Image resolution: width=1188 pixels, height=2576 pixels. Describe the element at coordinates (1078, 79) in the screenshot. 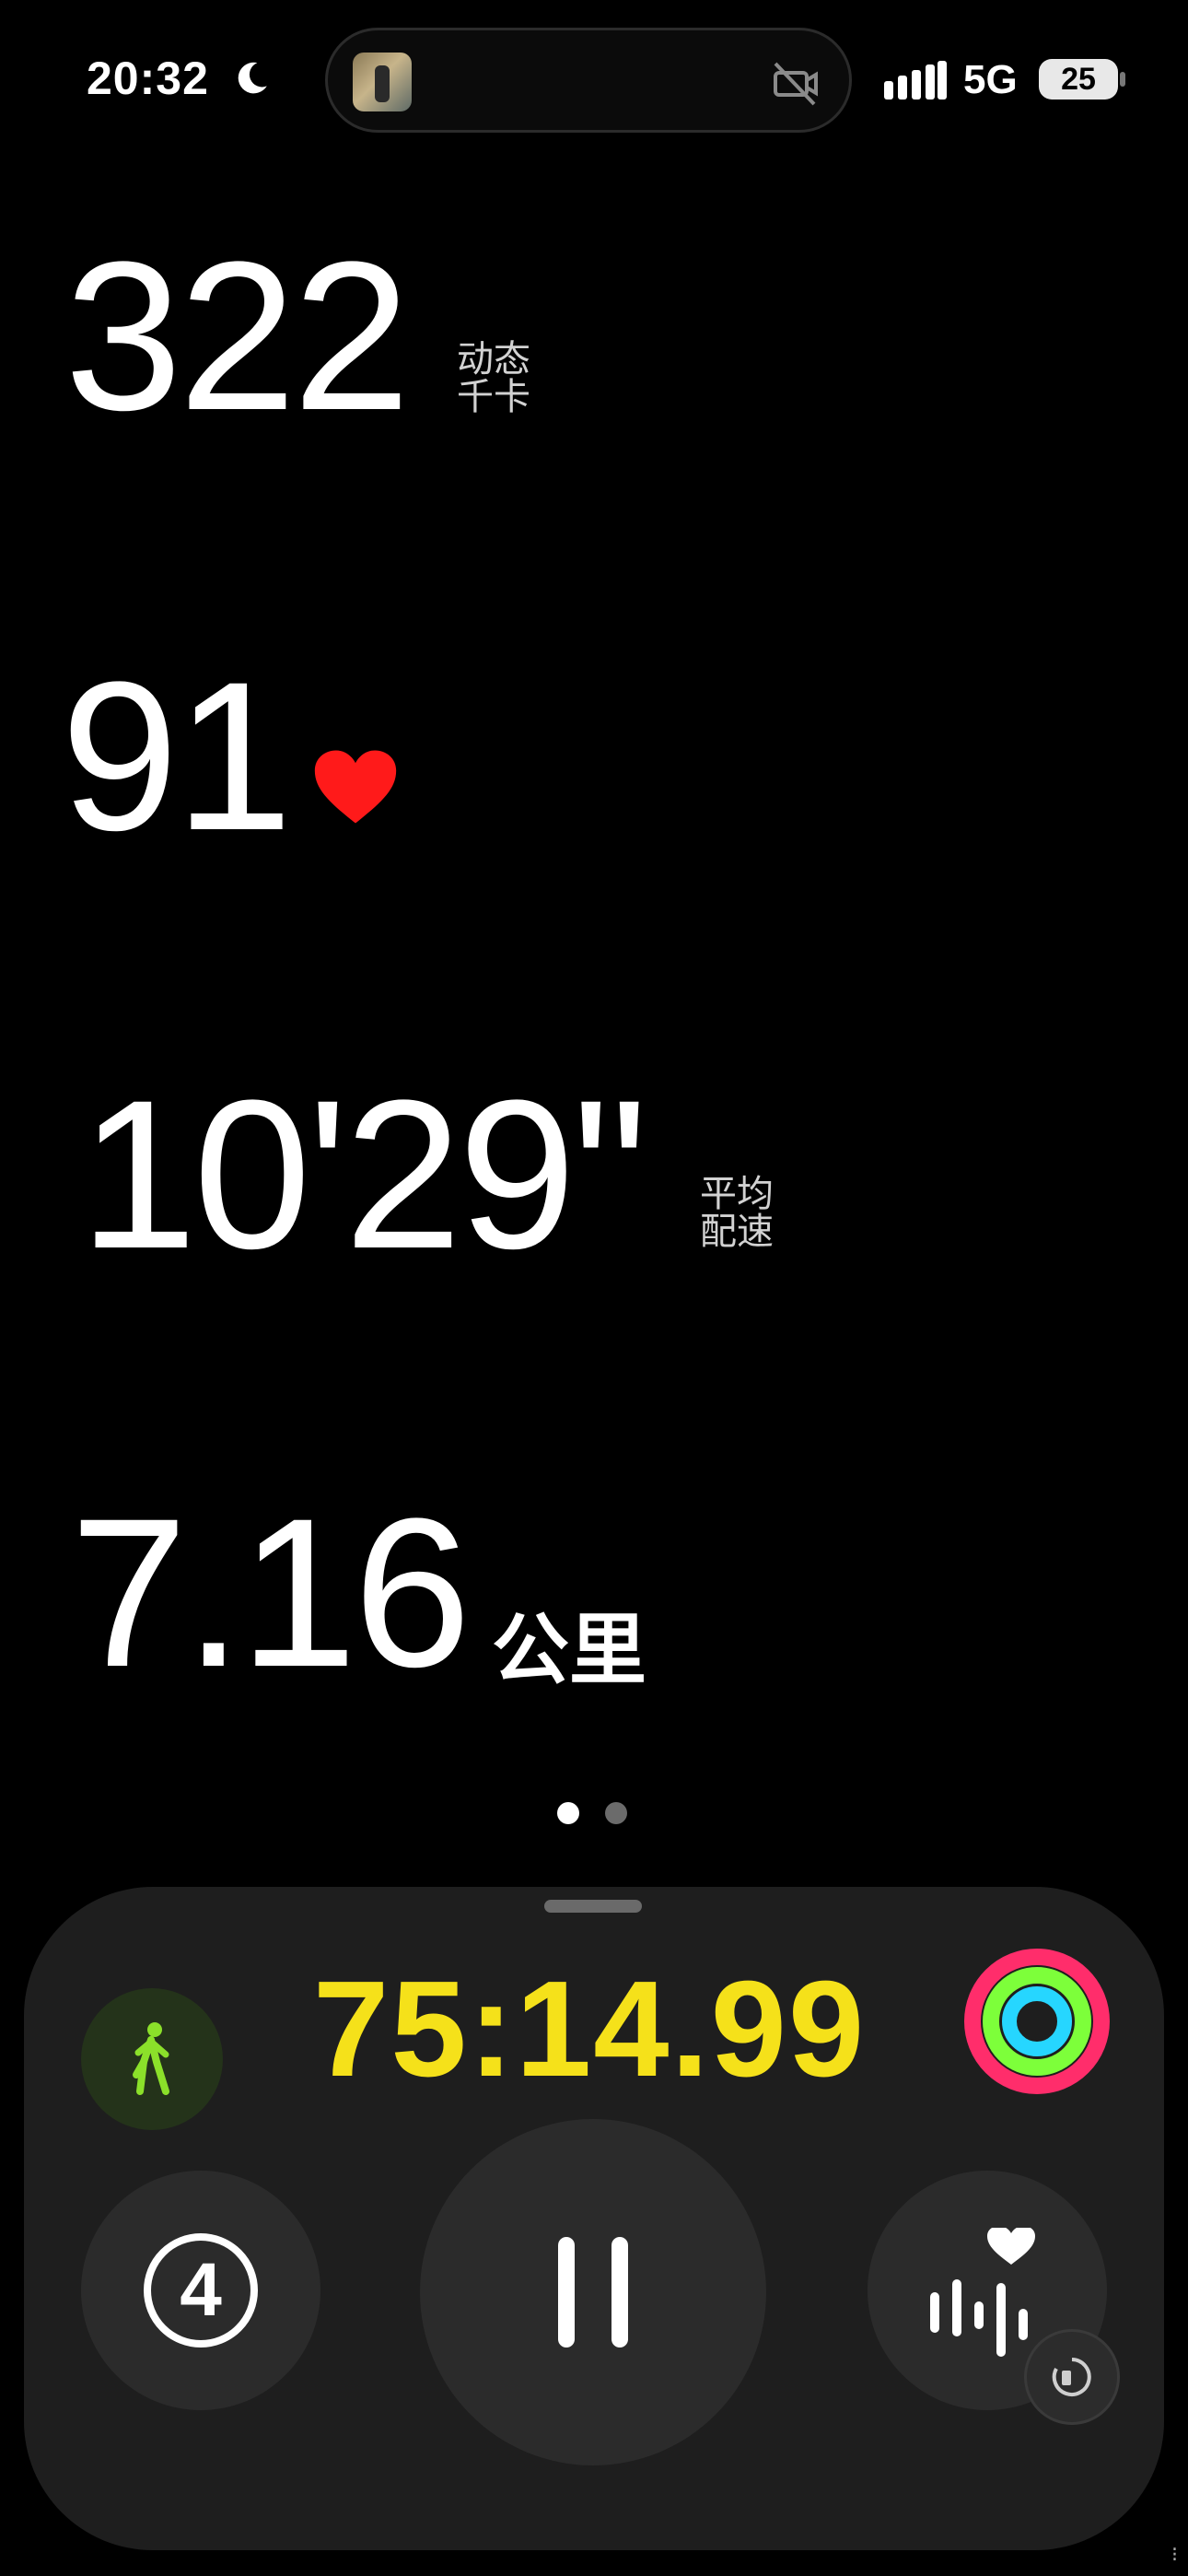

I see `battery-indicator: 25` at that location.